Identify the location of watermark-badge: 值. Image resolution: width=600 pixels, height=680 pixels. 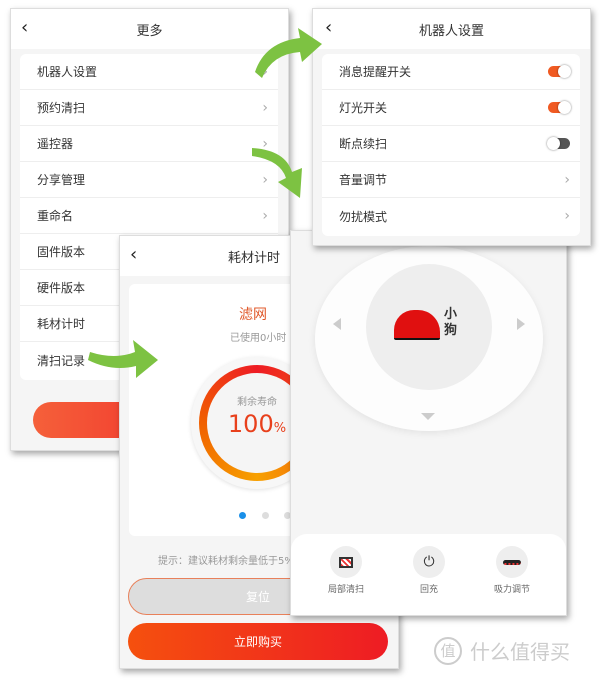
(448, 650).